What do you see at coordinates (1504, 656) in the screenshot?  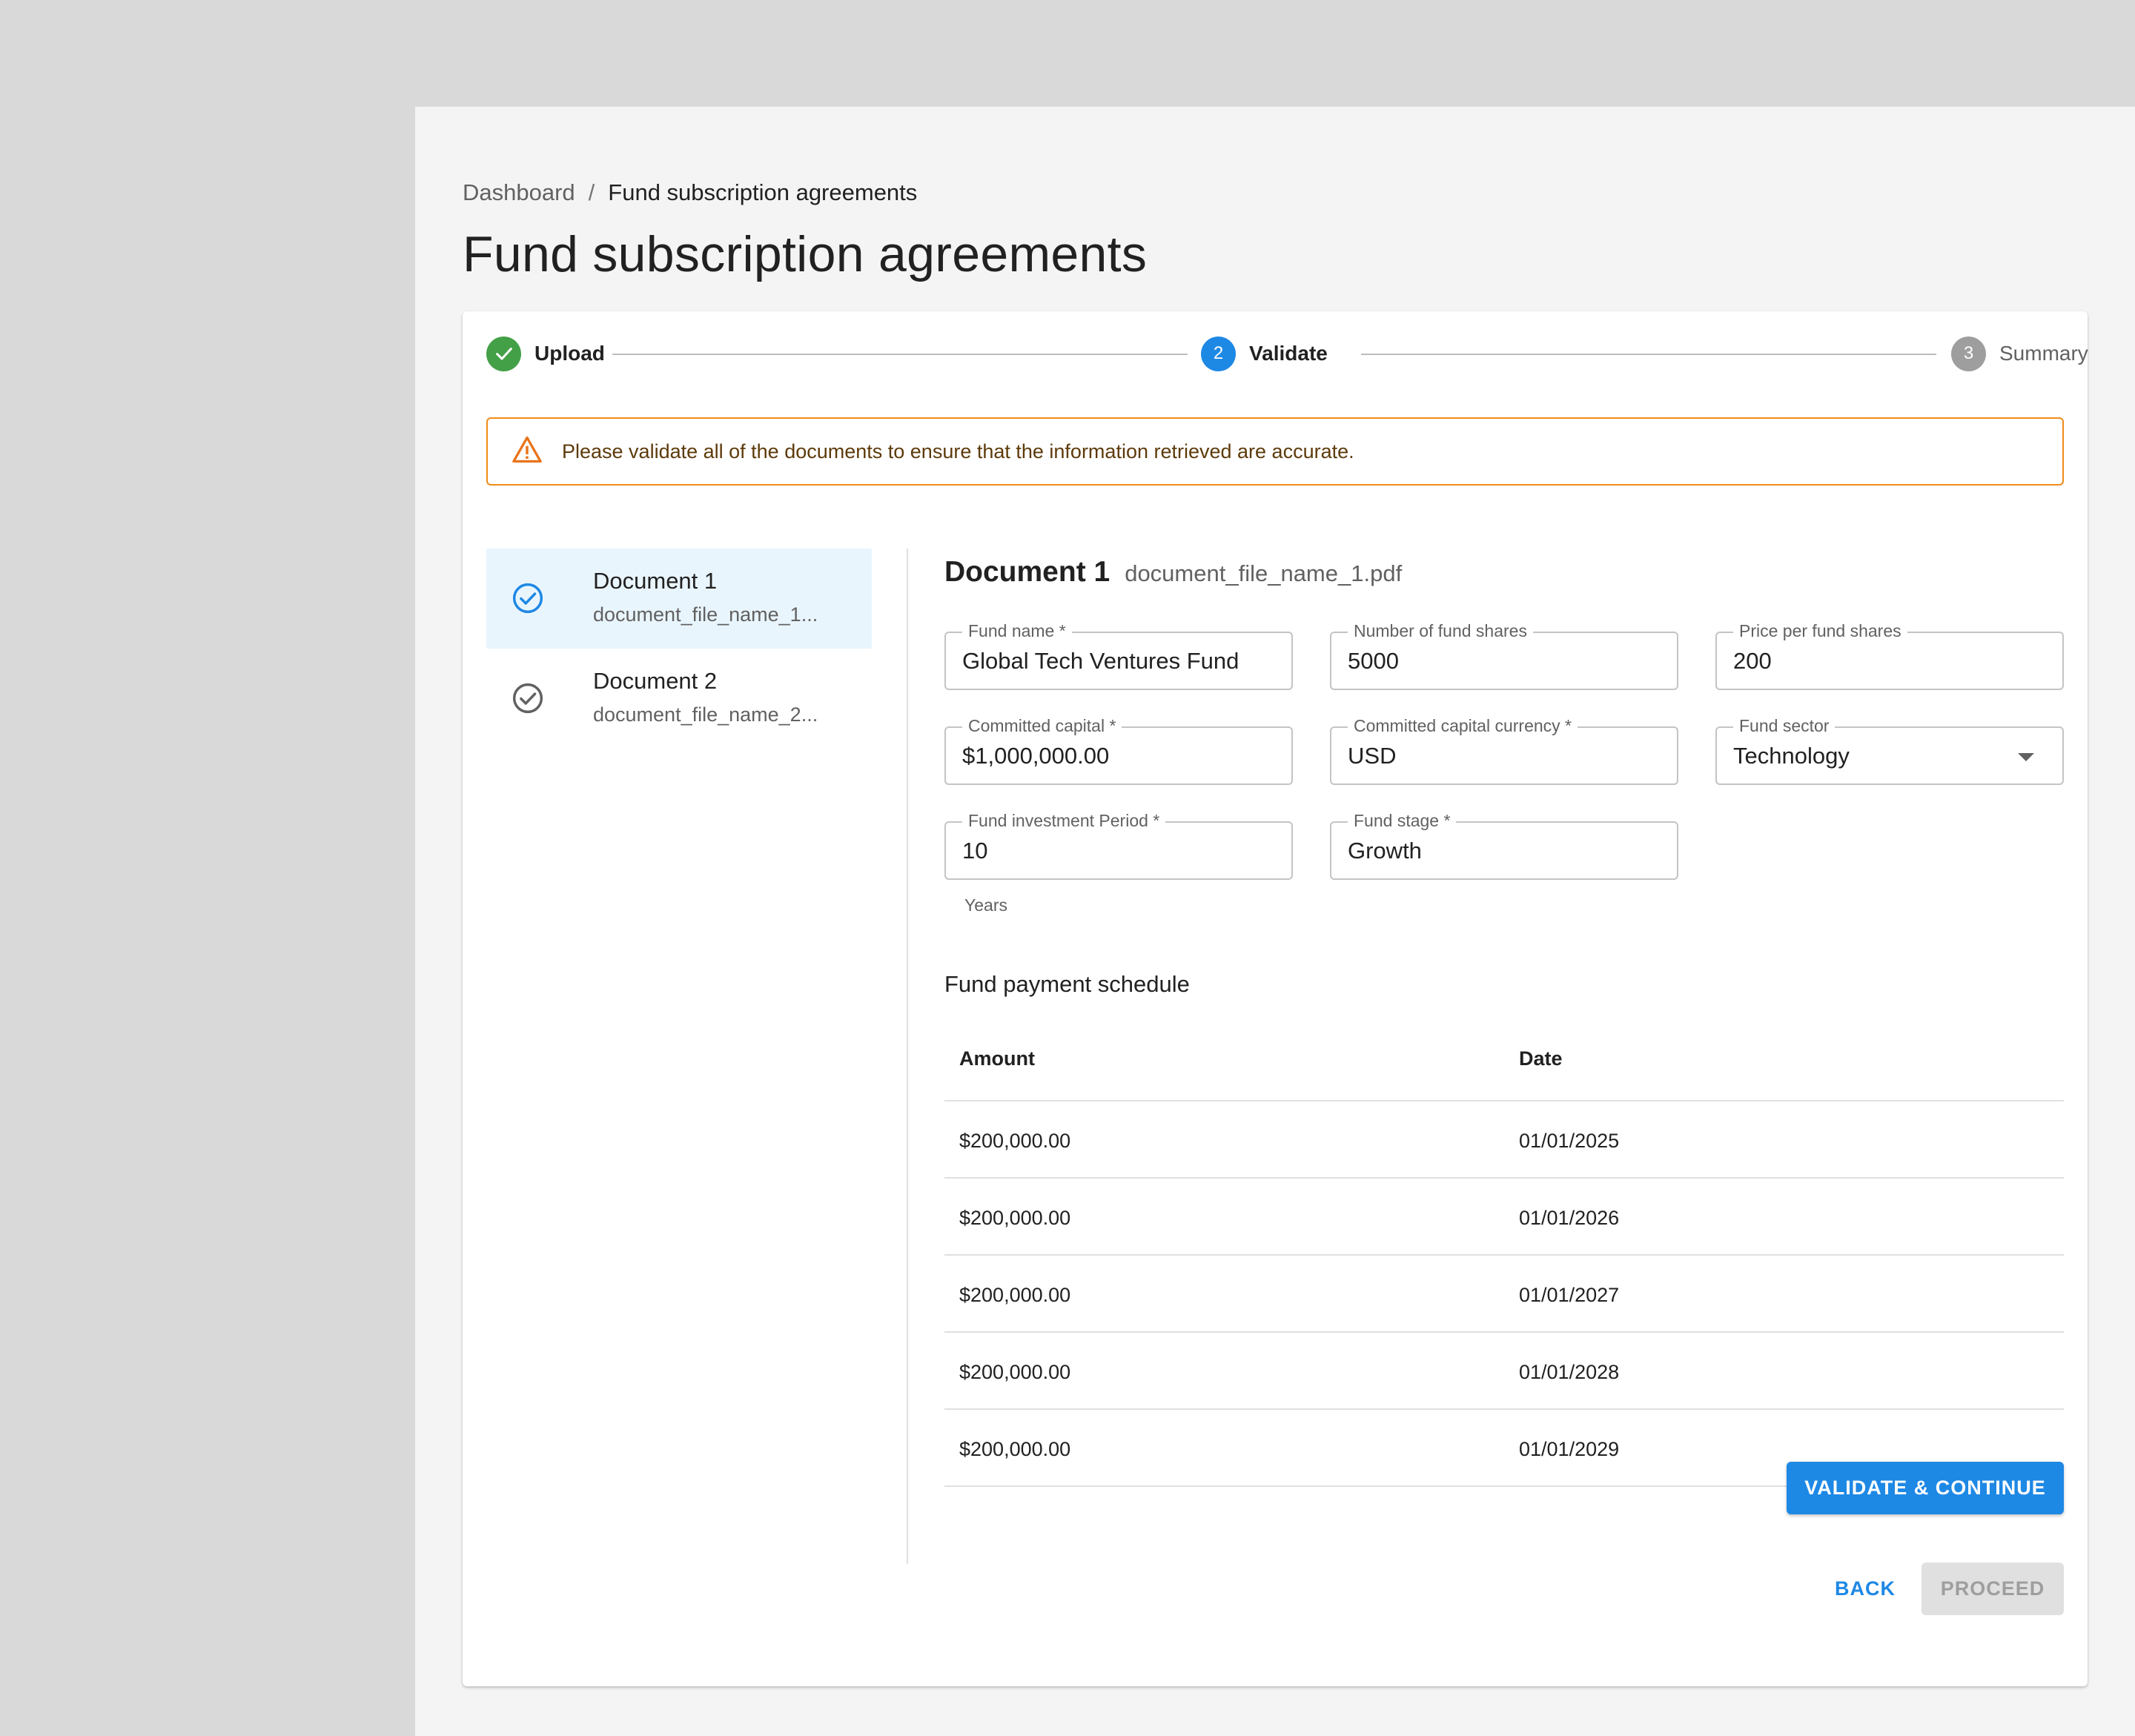 I see `fund-shares-field: Number of fund shares 5000` at bounding box center [1504, 656].